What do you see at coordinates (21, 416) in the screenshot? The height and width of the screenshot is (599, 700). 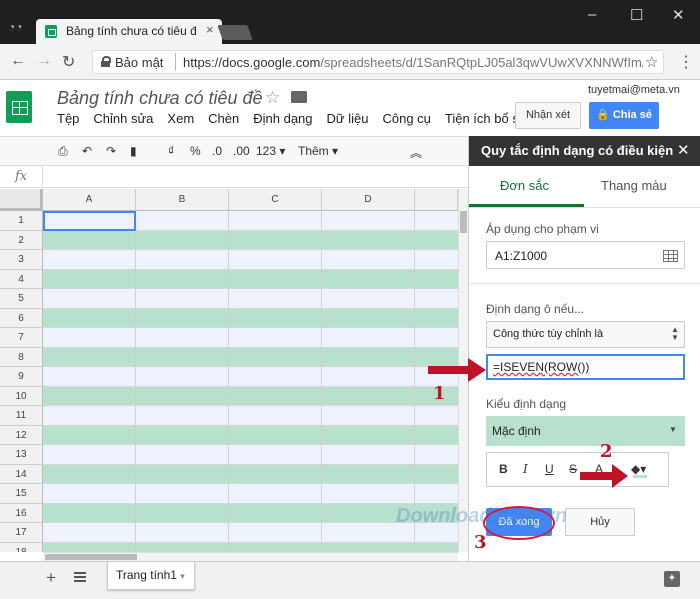 I see `row-header: 11` at bounding box center [21, 416].